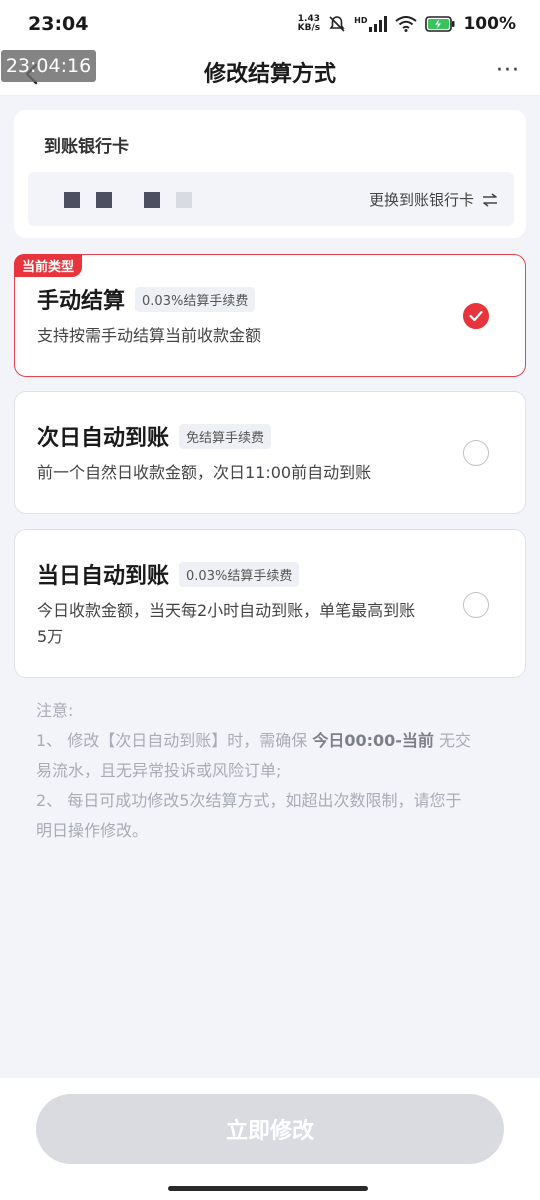 The image size is (540, 1200). I want to click on page-title: 修改结算方式, so click(269, 74).